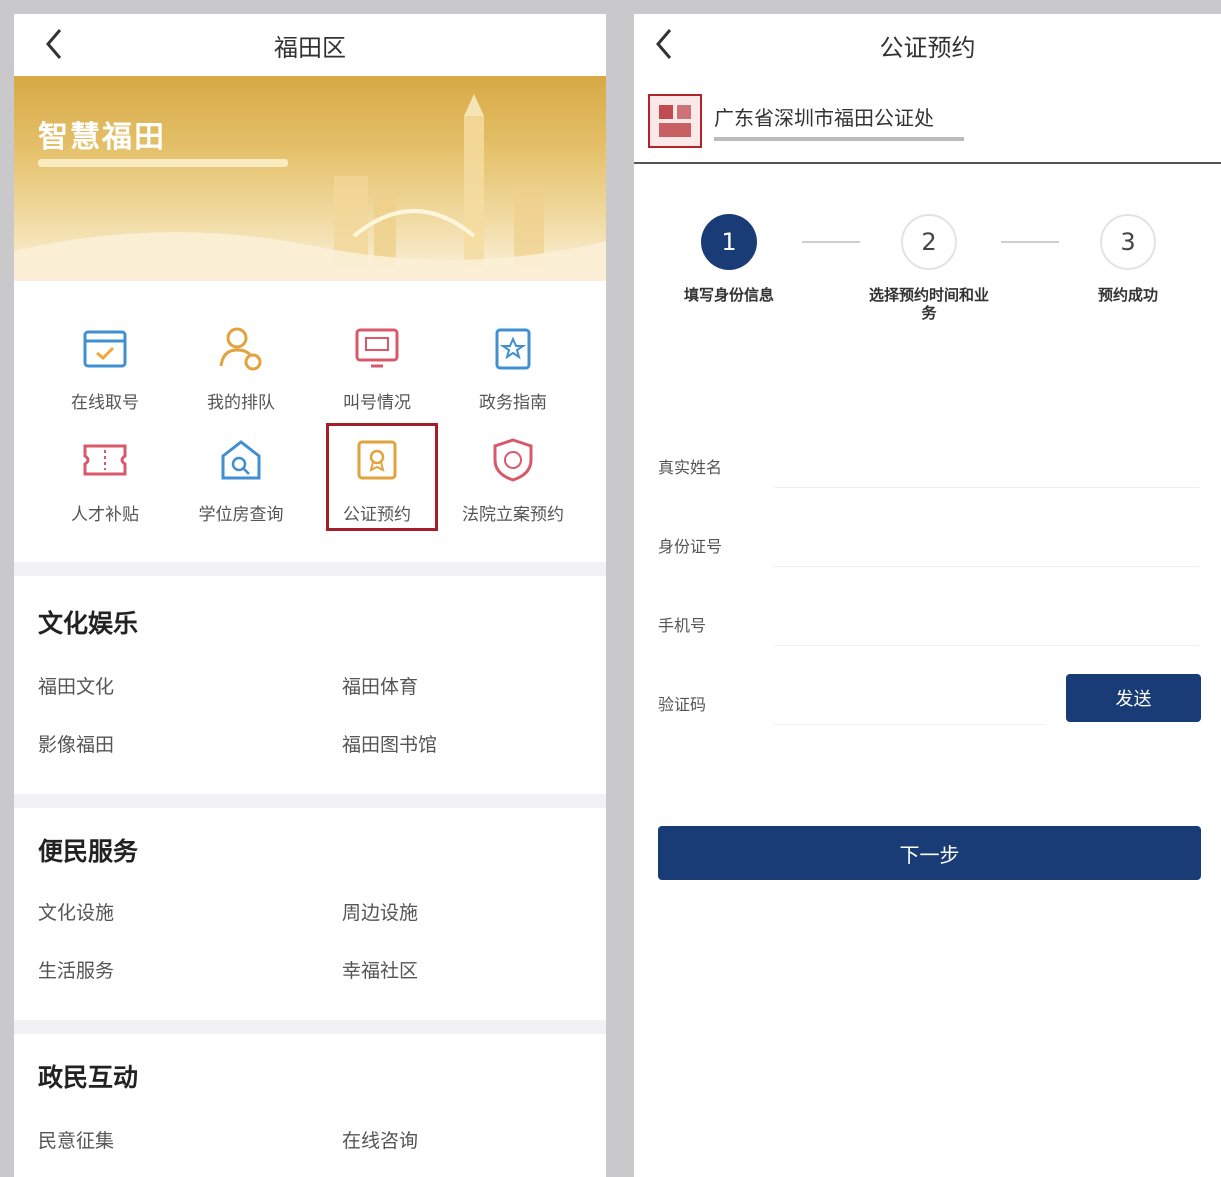 The image size is (1221, 1177). Describe the element at coordinates (675, 121) in the screenshot. I see `notary-seal-logo` at that location.